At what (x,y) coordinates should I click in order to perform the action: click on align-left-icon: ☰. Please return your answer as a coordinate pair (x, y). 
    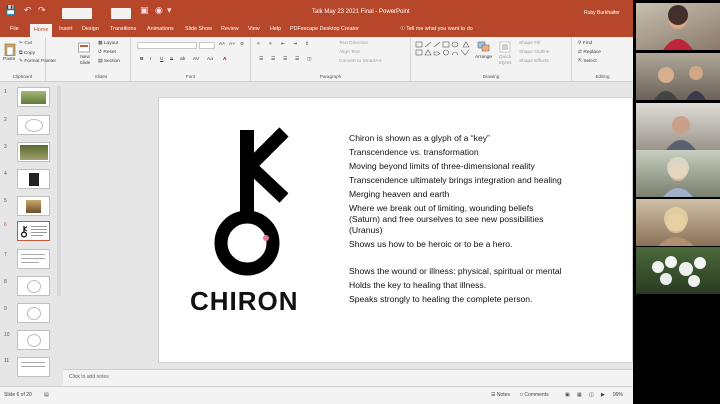
    Looking at the image, I should click on (261, 59).